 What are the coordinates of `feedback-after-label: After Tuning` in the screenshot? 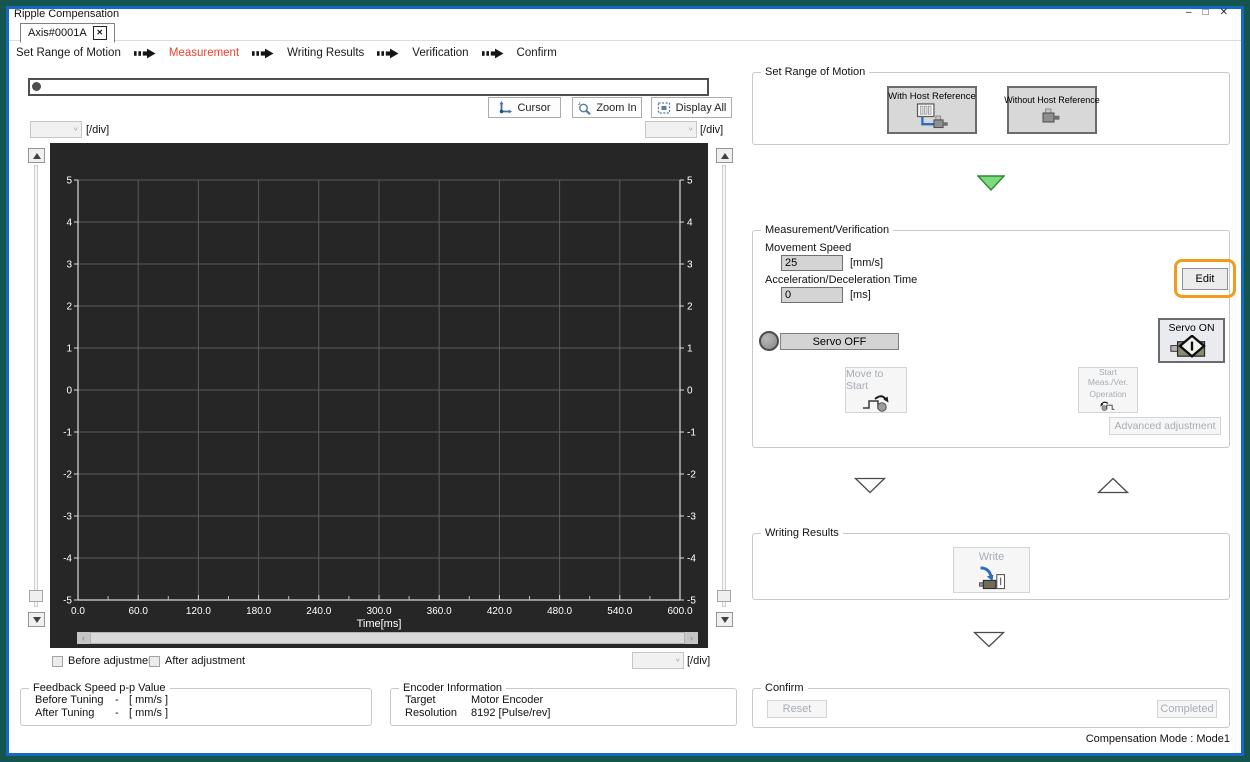 It's located at (65, 713).